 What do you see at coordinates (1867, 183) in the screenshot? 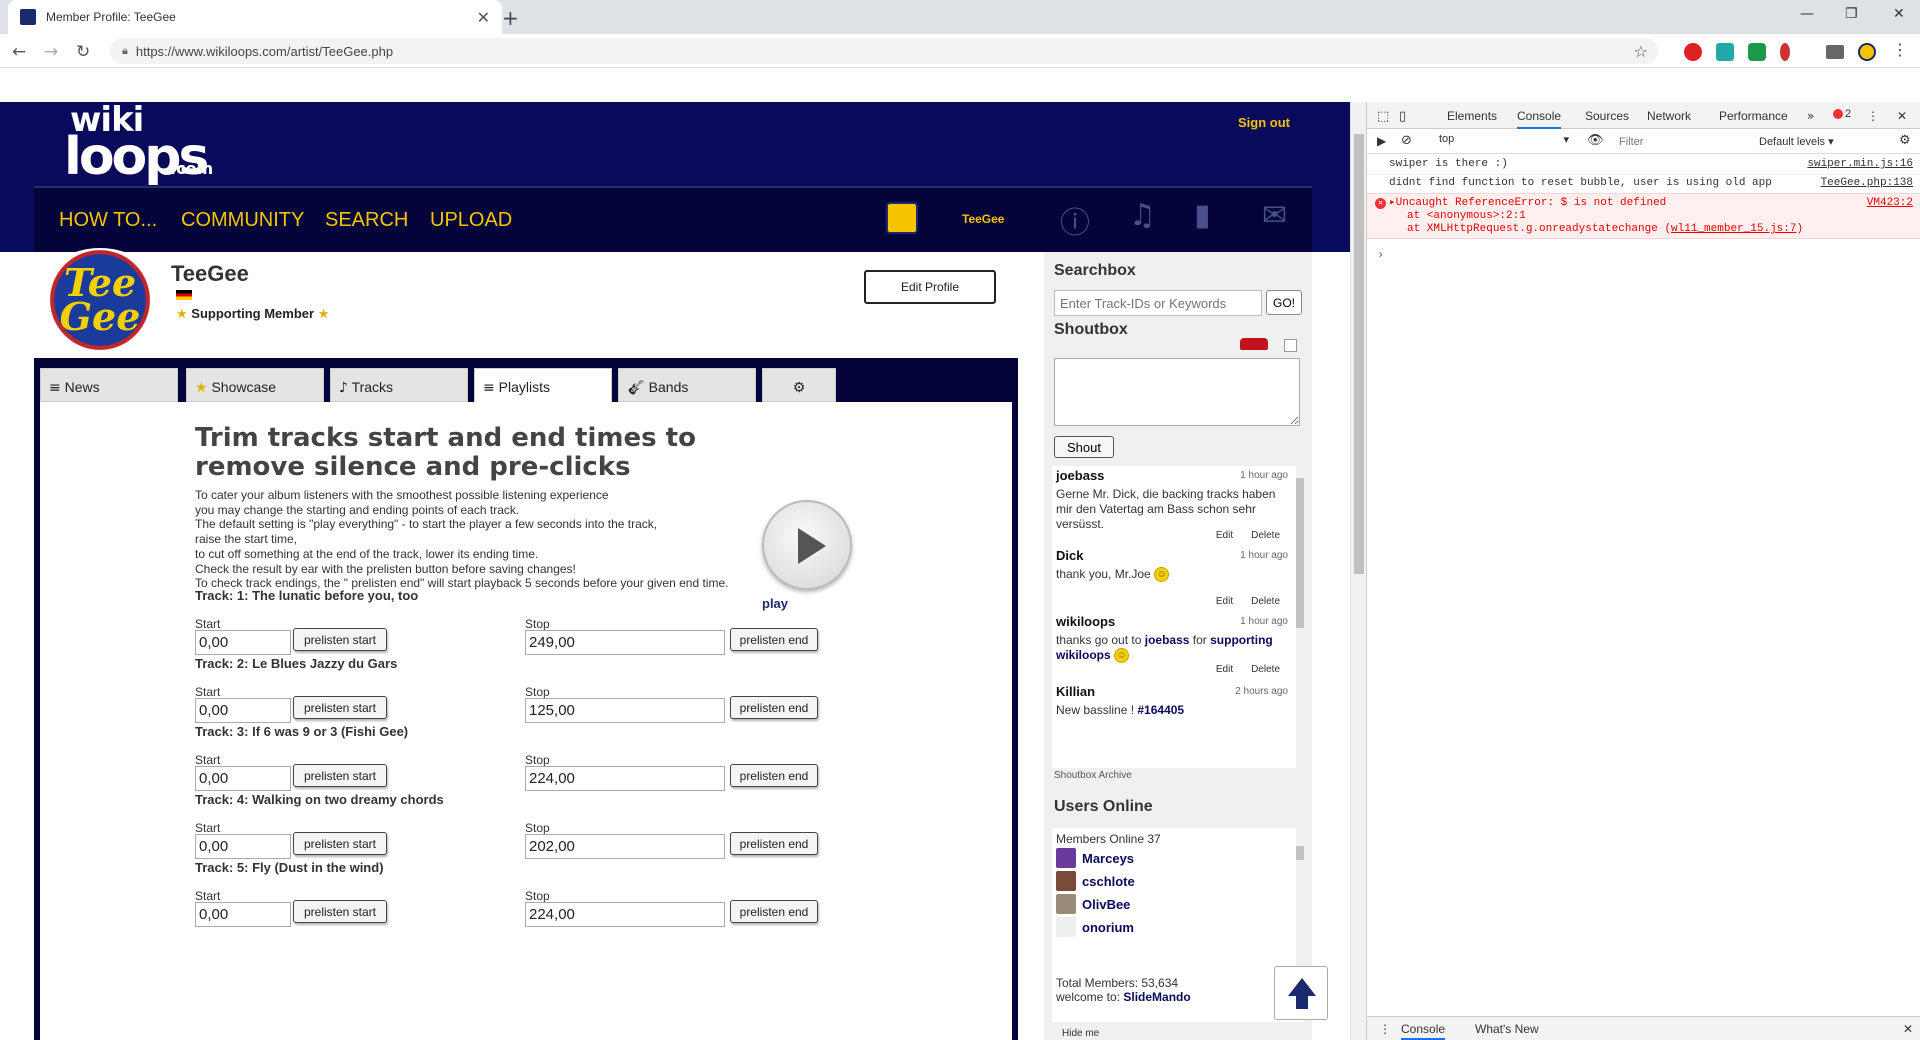
I see `log-source-link: TeeGee.php:138` at bounding box center [1867, 183].